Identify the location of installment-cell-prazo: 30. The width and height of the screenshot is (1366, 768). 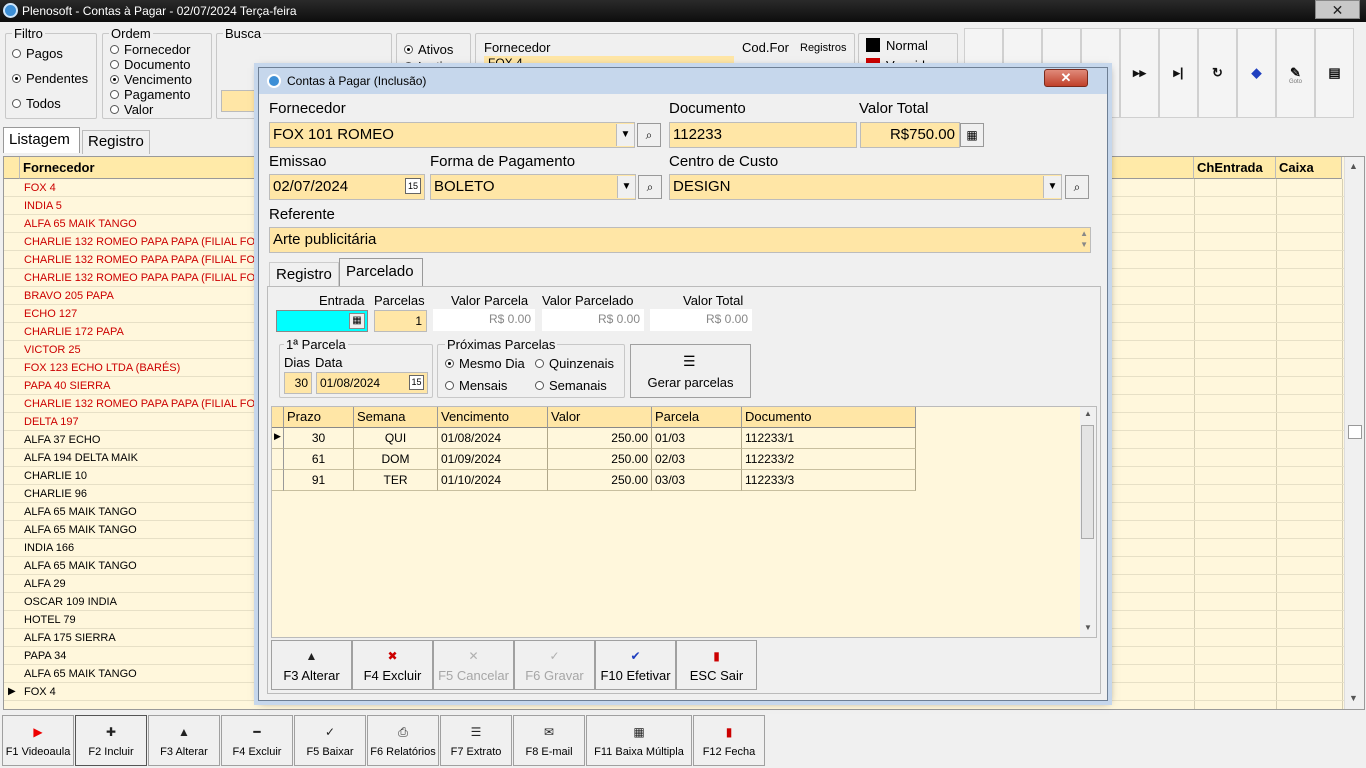
(319, 438).